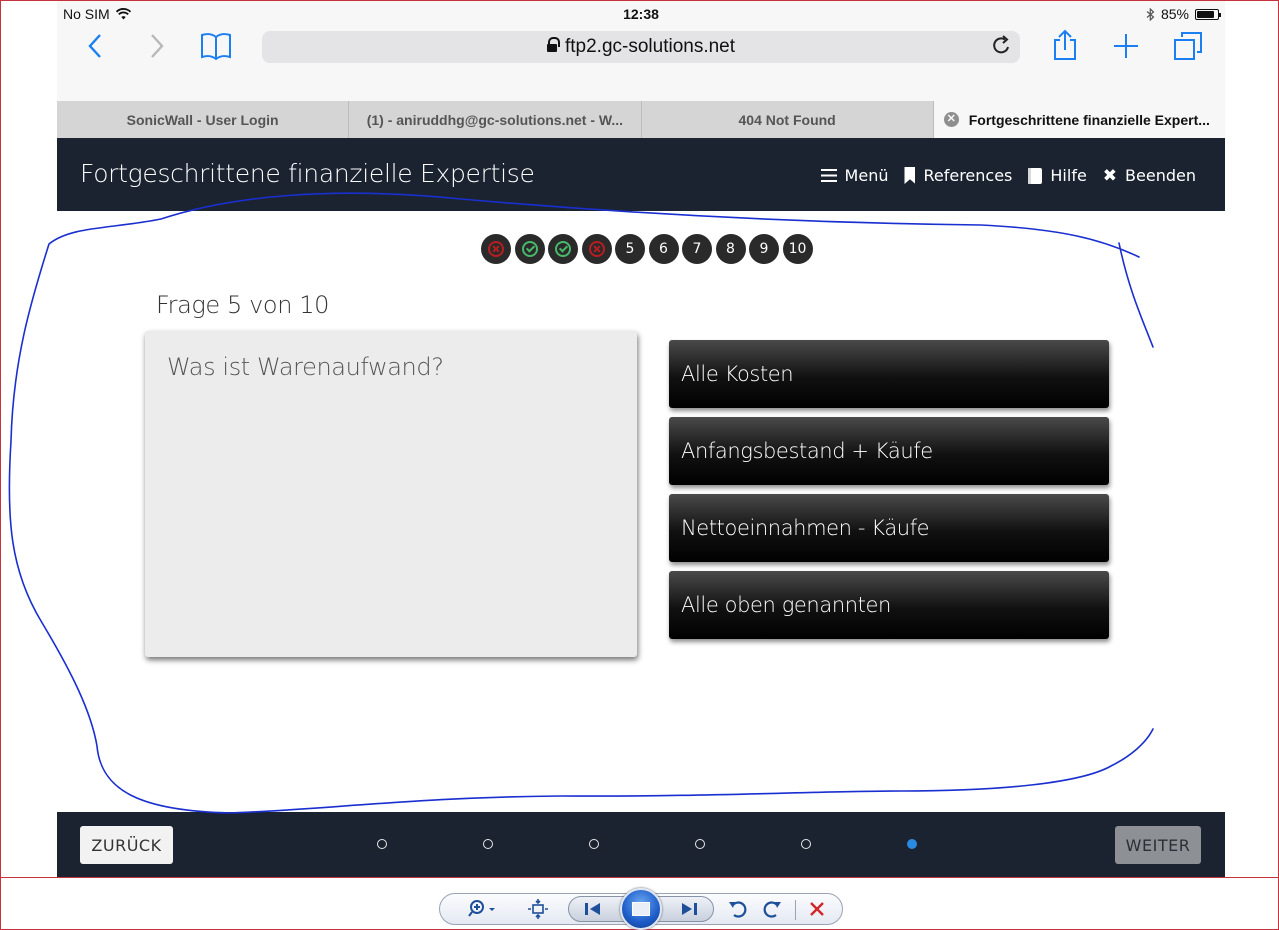 This screenshot has height=930, width=1279. I want to click on answer-label: Alle oben genannten, so click(786, 605).